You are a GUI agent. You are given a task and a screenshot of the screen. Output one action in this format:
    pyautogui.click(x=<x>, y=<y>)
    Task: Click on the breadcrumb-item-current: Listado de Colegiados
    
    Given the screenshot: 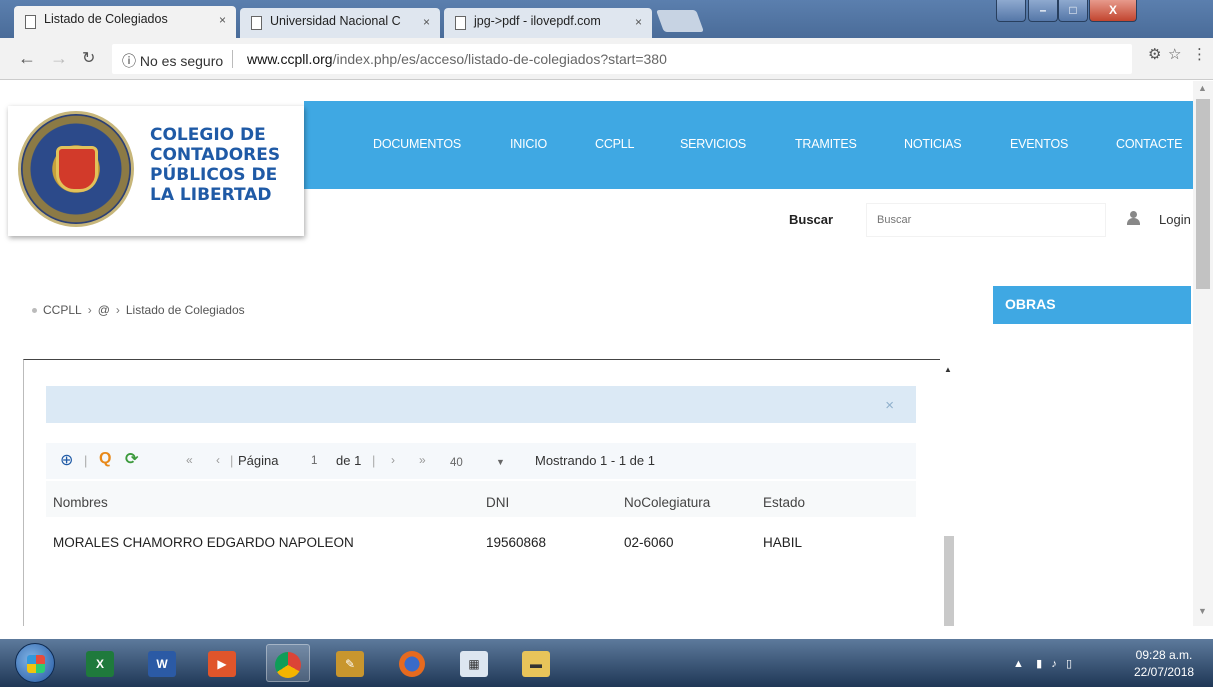 What is the action you would take?
    pyautogui.click(x=185, y=310)
    